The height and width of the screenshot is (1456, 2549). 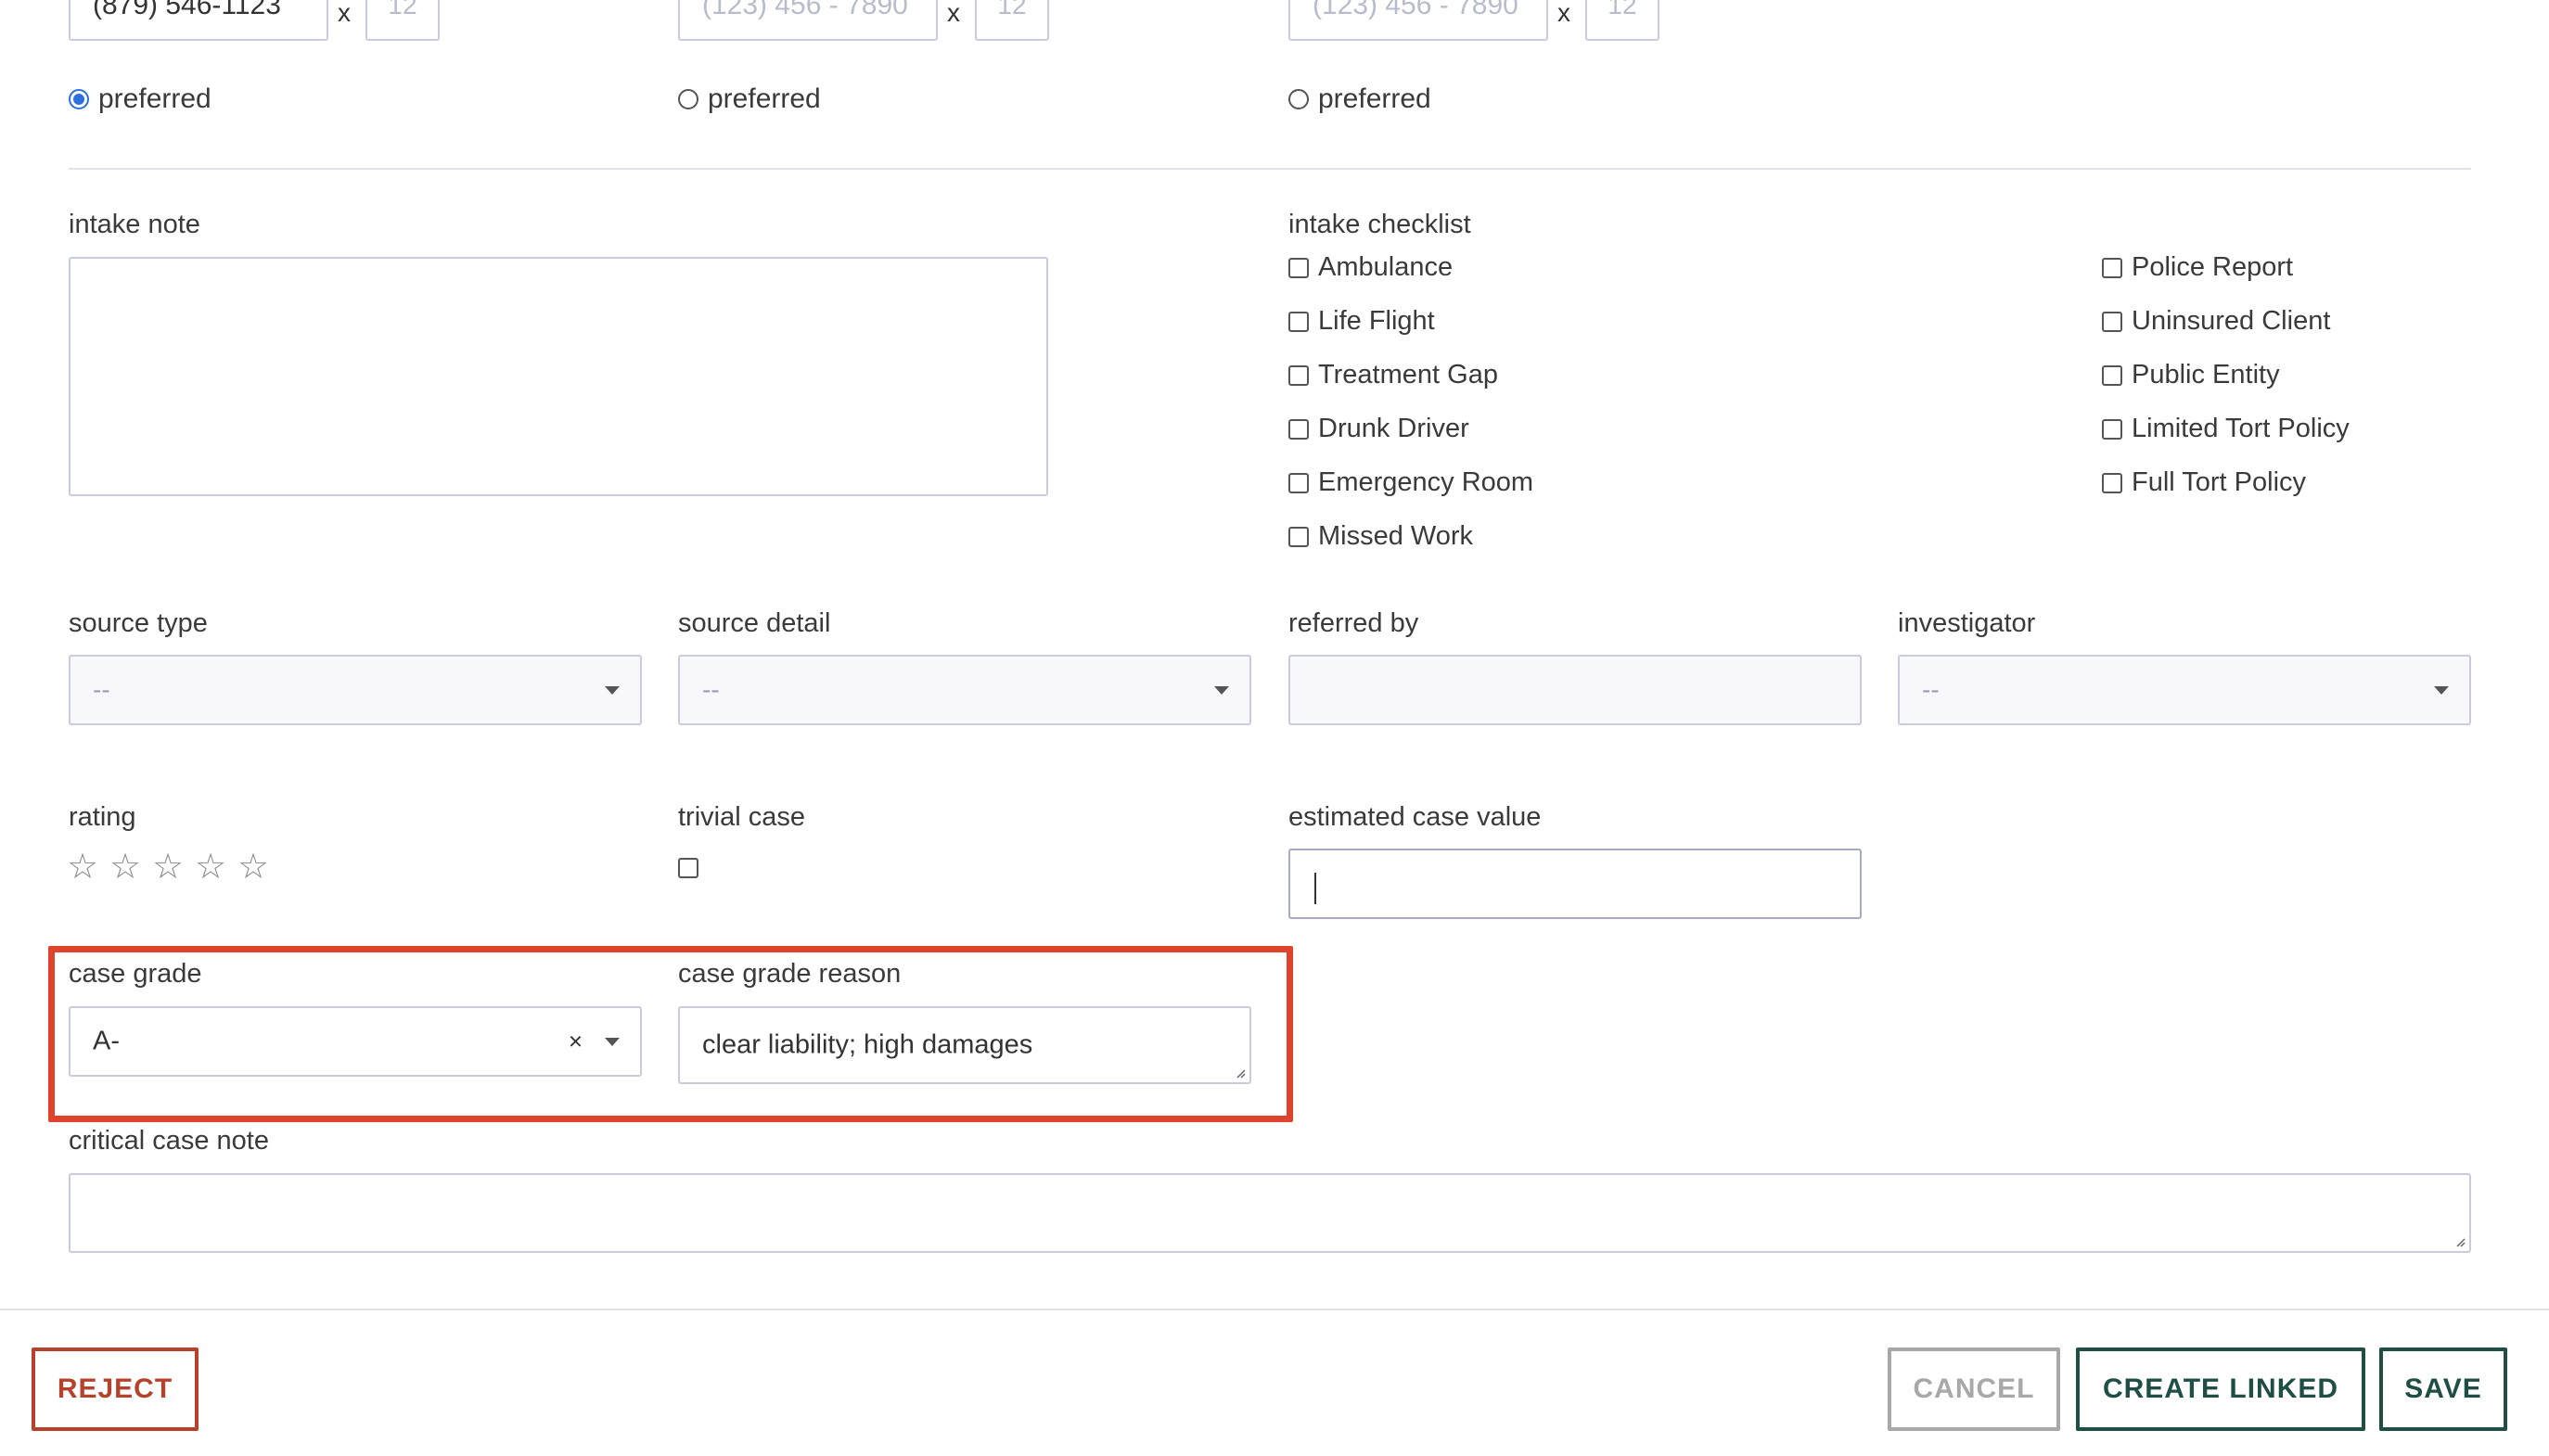 I want to click on phone-input-3: (123) 456 - 7890, so click(x=1418, y=20).